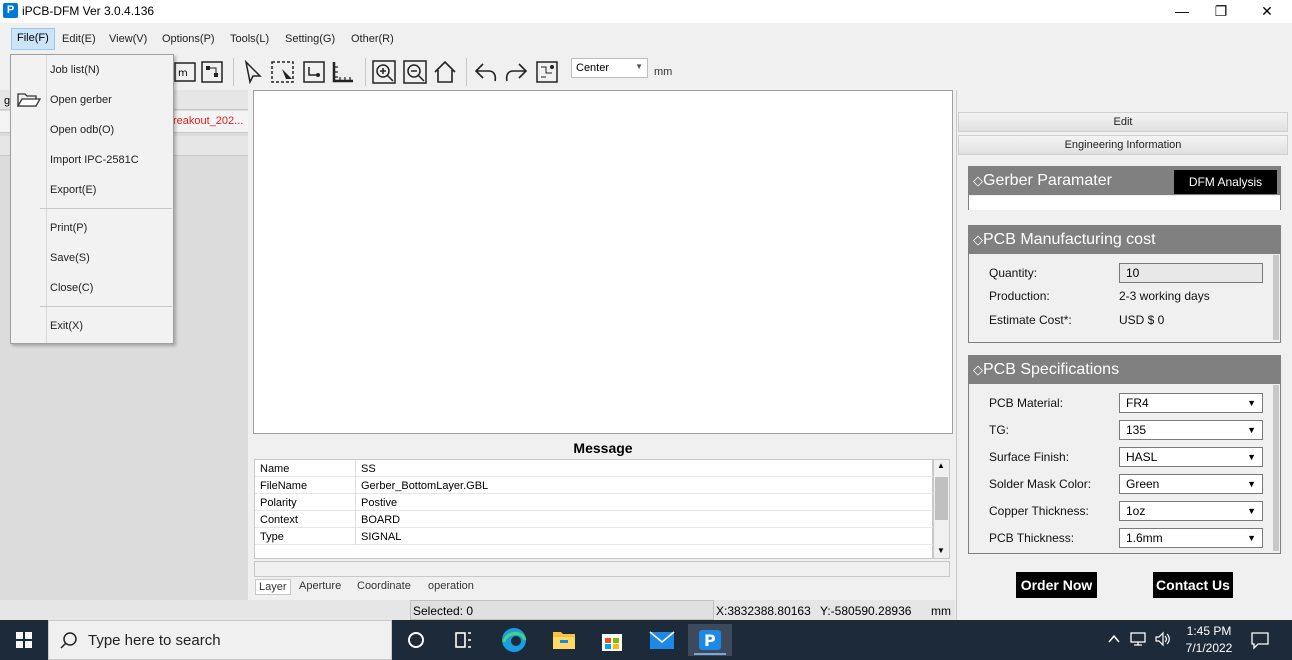  I want to click on production-label: Production:, so click(1019, 296).